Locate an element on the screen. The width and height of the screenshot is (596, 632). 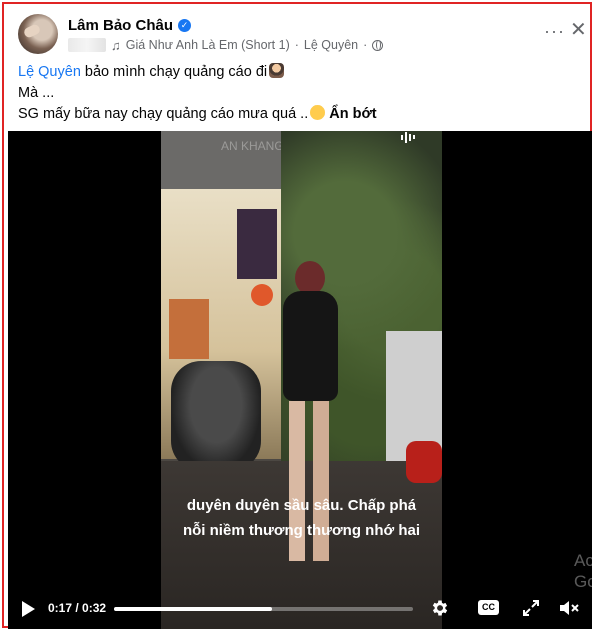
music-note-icon: ♫ is located at coordinates (116, 45).